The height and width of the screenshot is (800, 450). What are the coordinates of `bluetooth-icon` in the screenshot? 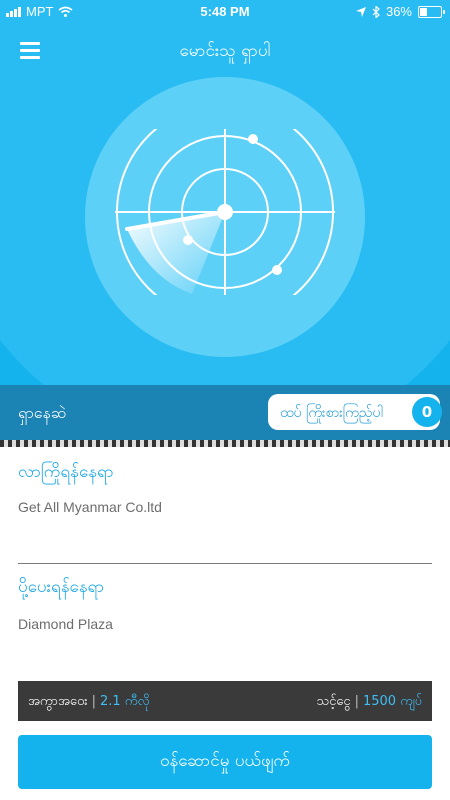 It's located at (376, 11).